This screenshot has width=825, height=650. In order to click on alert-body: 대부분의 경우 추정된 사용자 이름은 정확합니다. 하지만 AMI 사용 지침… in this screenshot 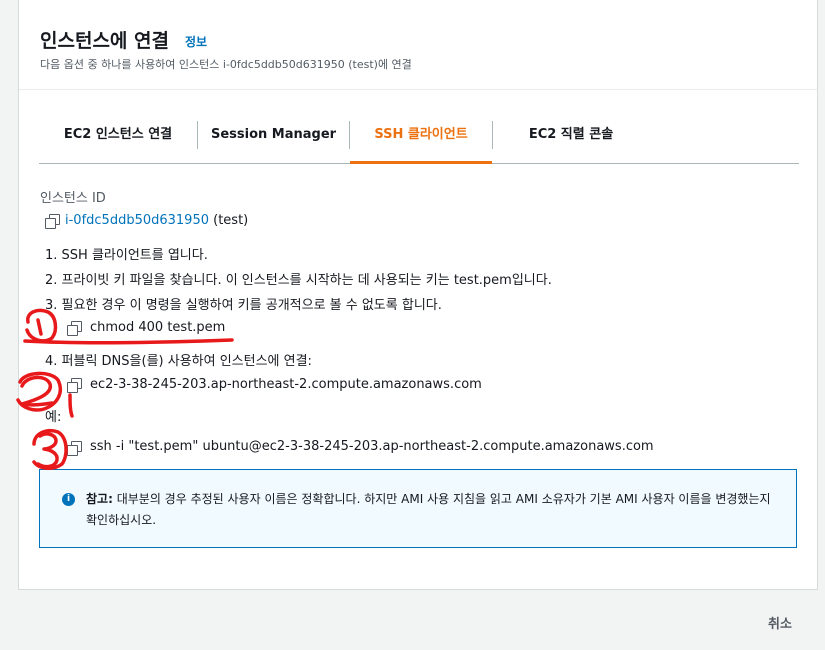, I will do `click(428, 509)`.